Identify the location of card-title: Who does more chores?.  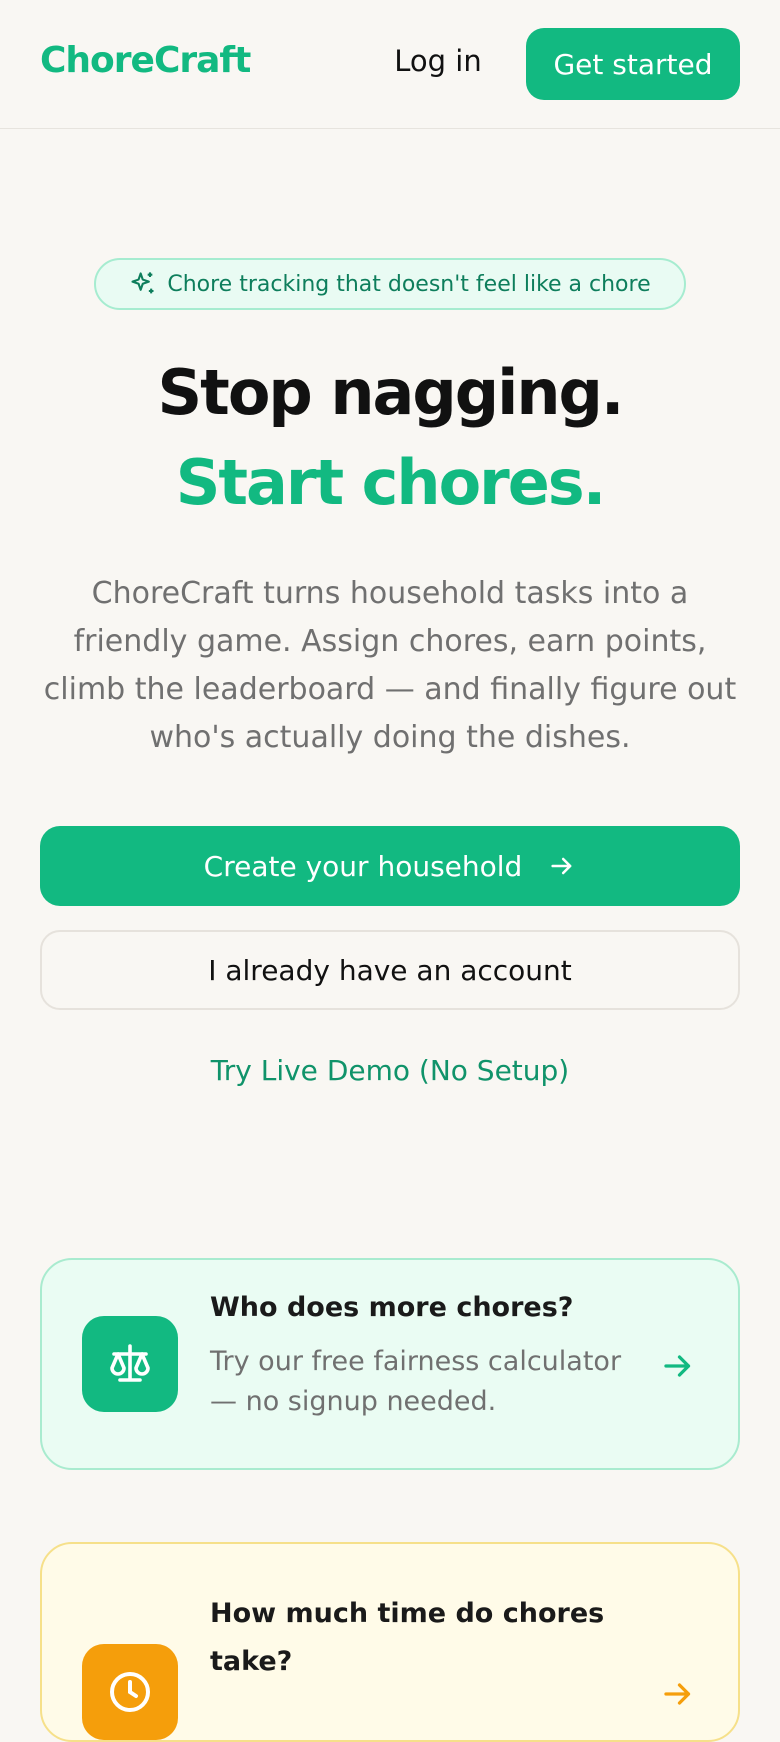
(392, 1307).